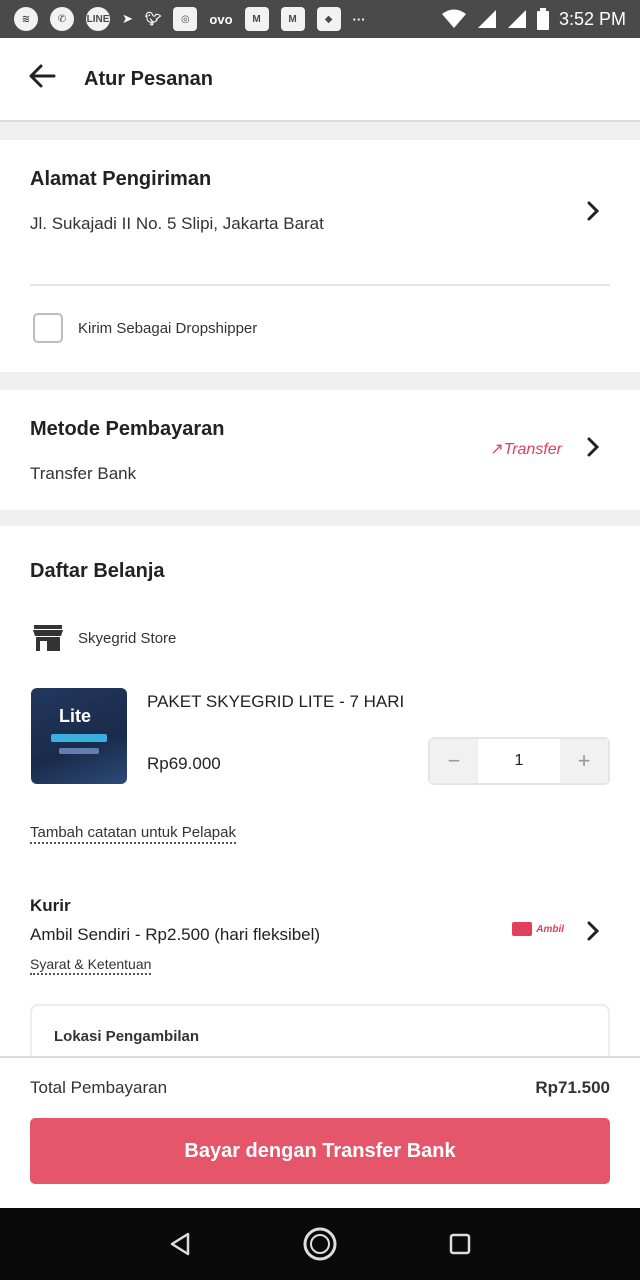  I want to click on page-title: Atur Pesanan, so click(148, 78).